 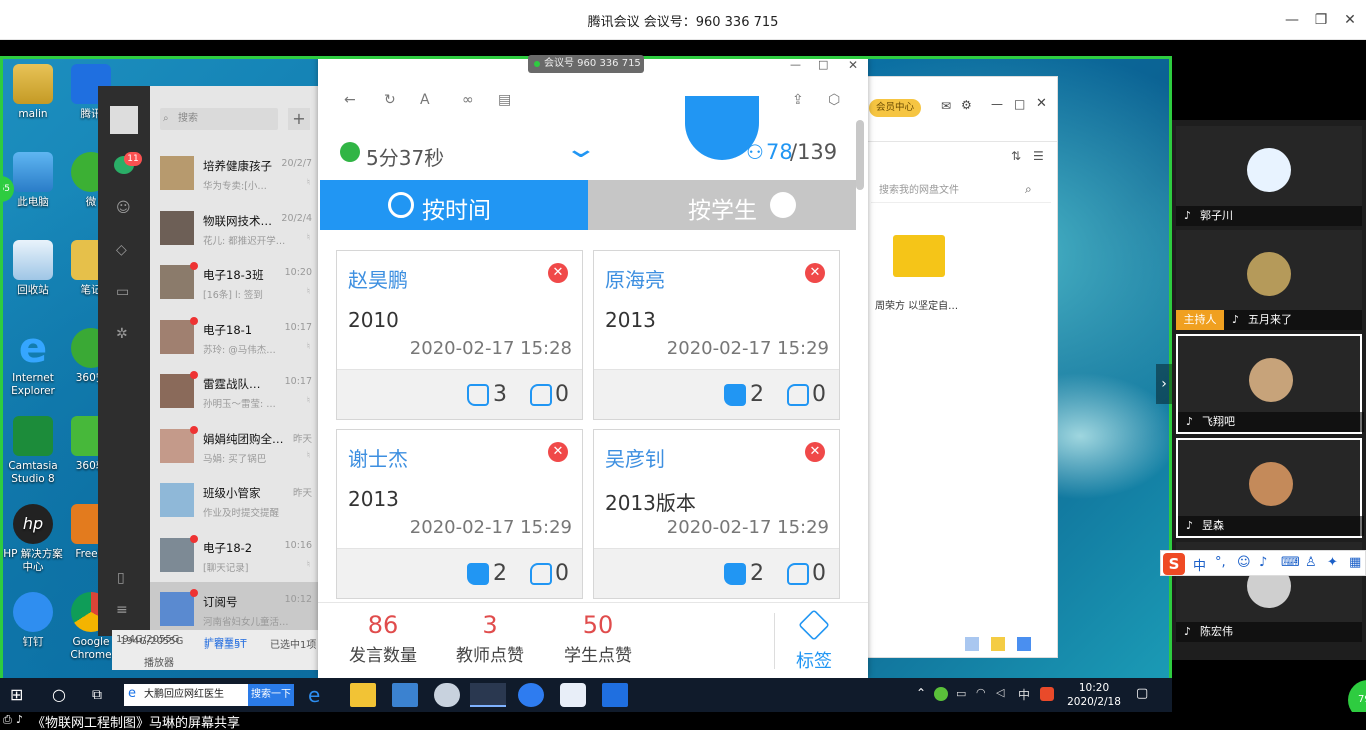 What do you see at coordinates (121, 578) in the screenshot?
I see `phone-icon: ▯` at bounding box center [121, 578].